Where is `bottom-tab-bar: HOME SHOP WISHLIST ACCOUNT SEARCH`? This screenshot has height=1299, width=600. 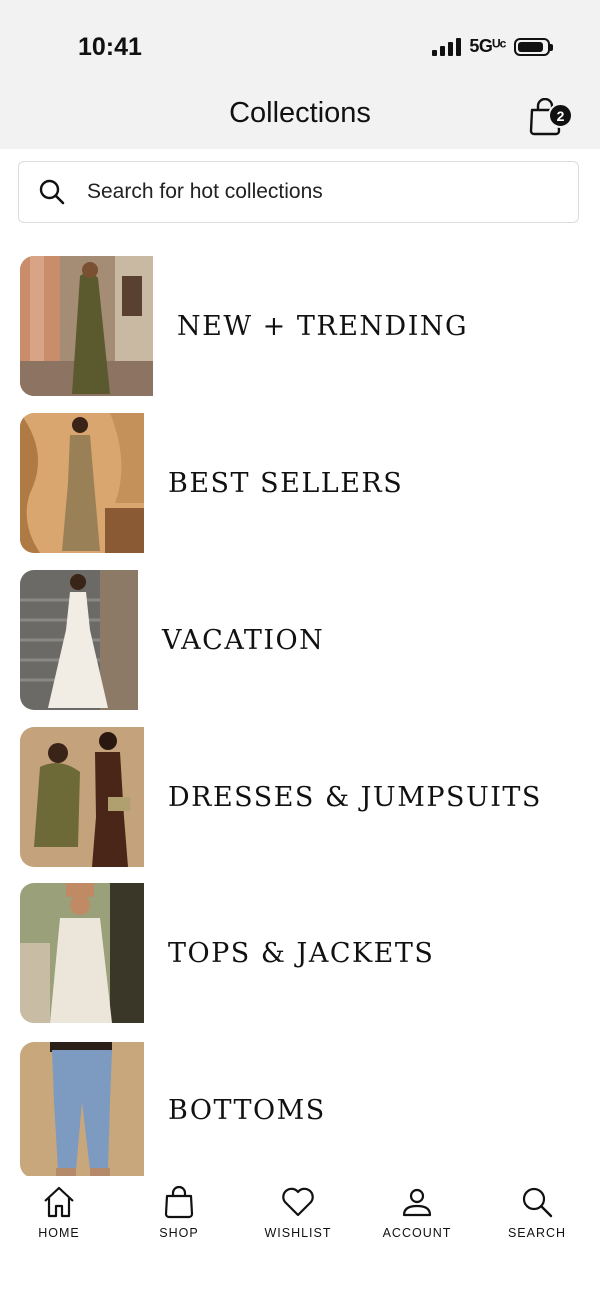 bottom-tab-bar: HOME SHOP WISHLIST ACCOUNT SEARCH is located at coordinates (300, 1237).